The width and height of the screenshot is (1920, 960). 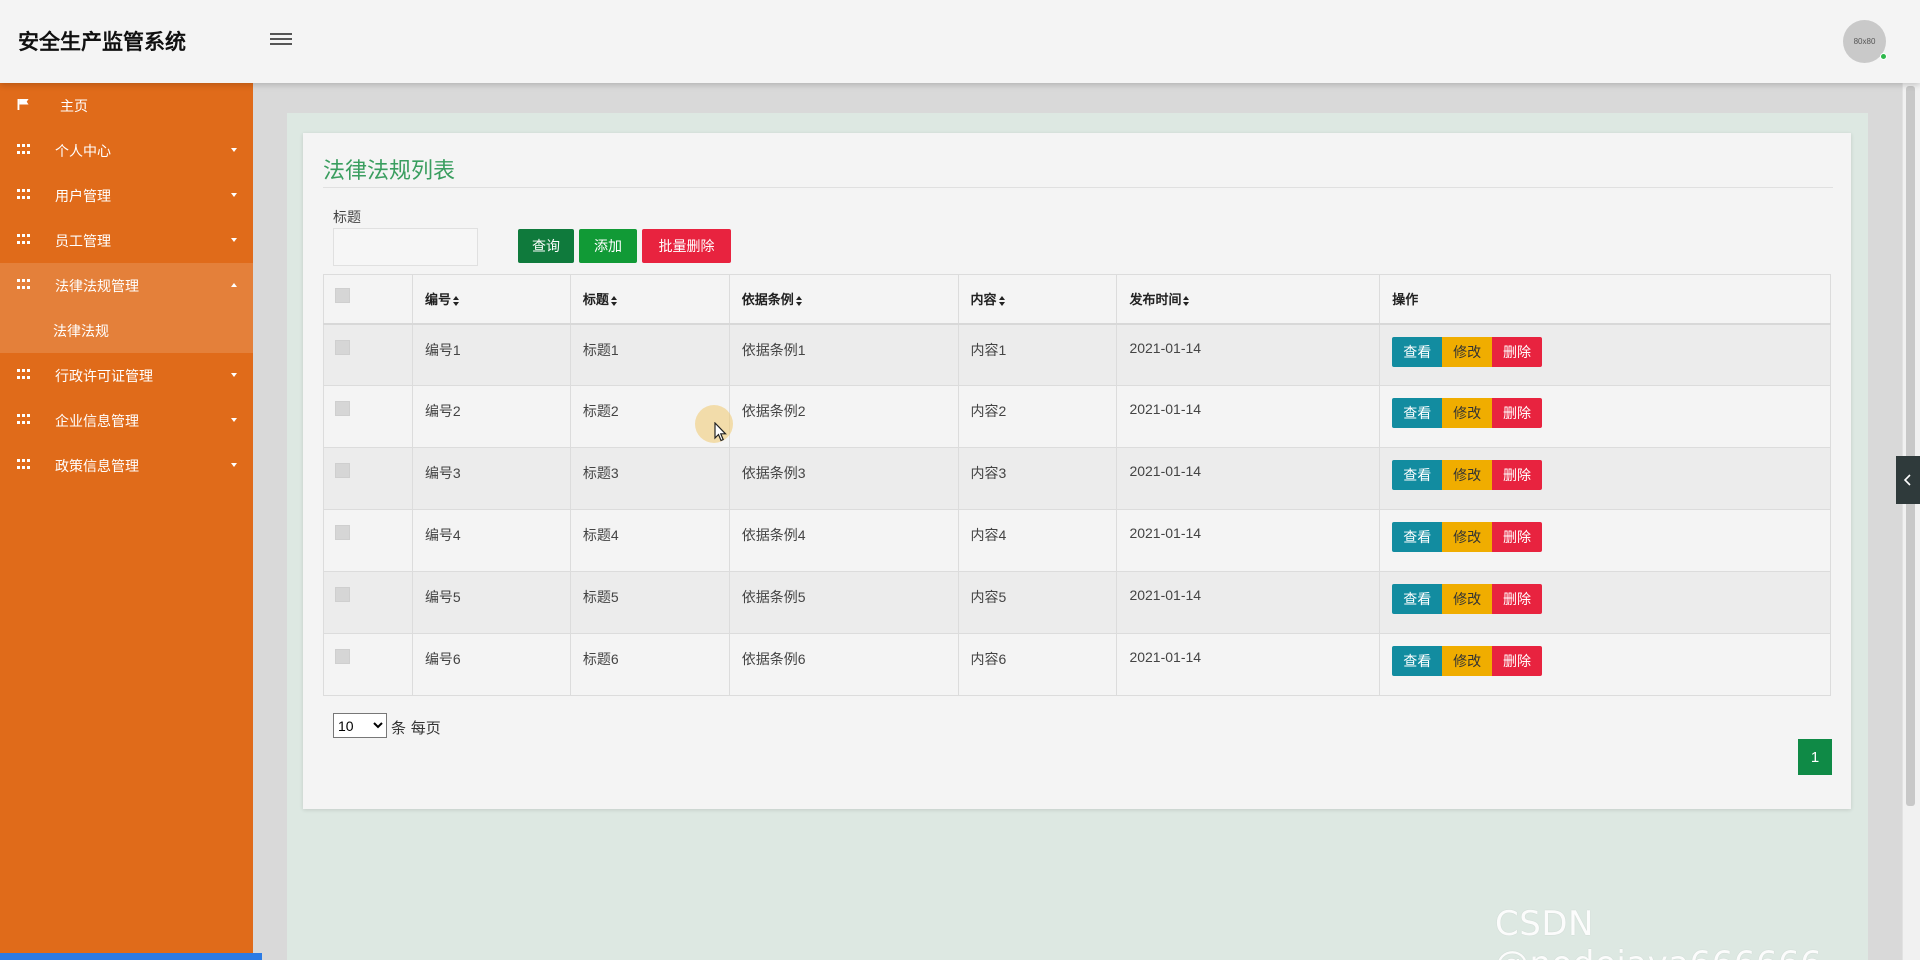 I want to click on sidebar-item-personal-center: 个人中心, so click(x=126, y=150).